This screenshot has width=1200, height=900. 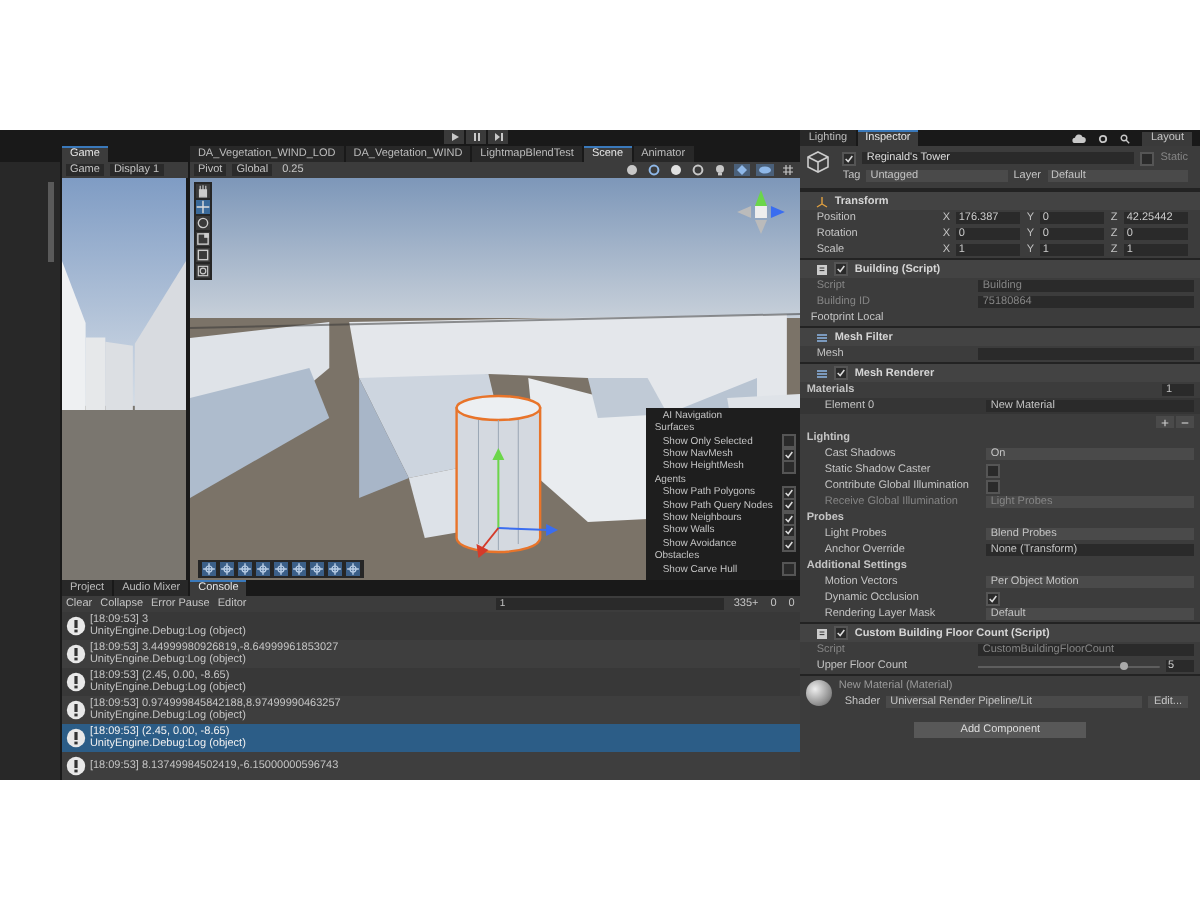 I want to click on light-bulb-icon, so click(x=720, y=170).